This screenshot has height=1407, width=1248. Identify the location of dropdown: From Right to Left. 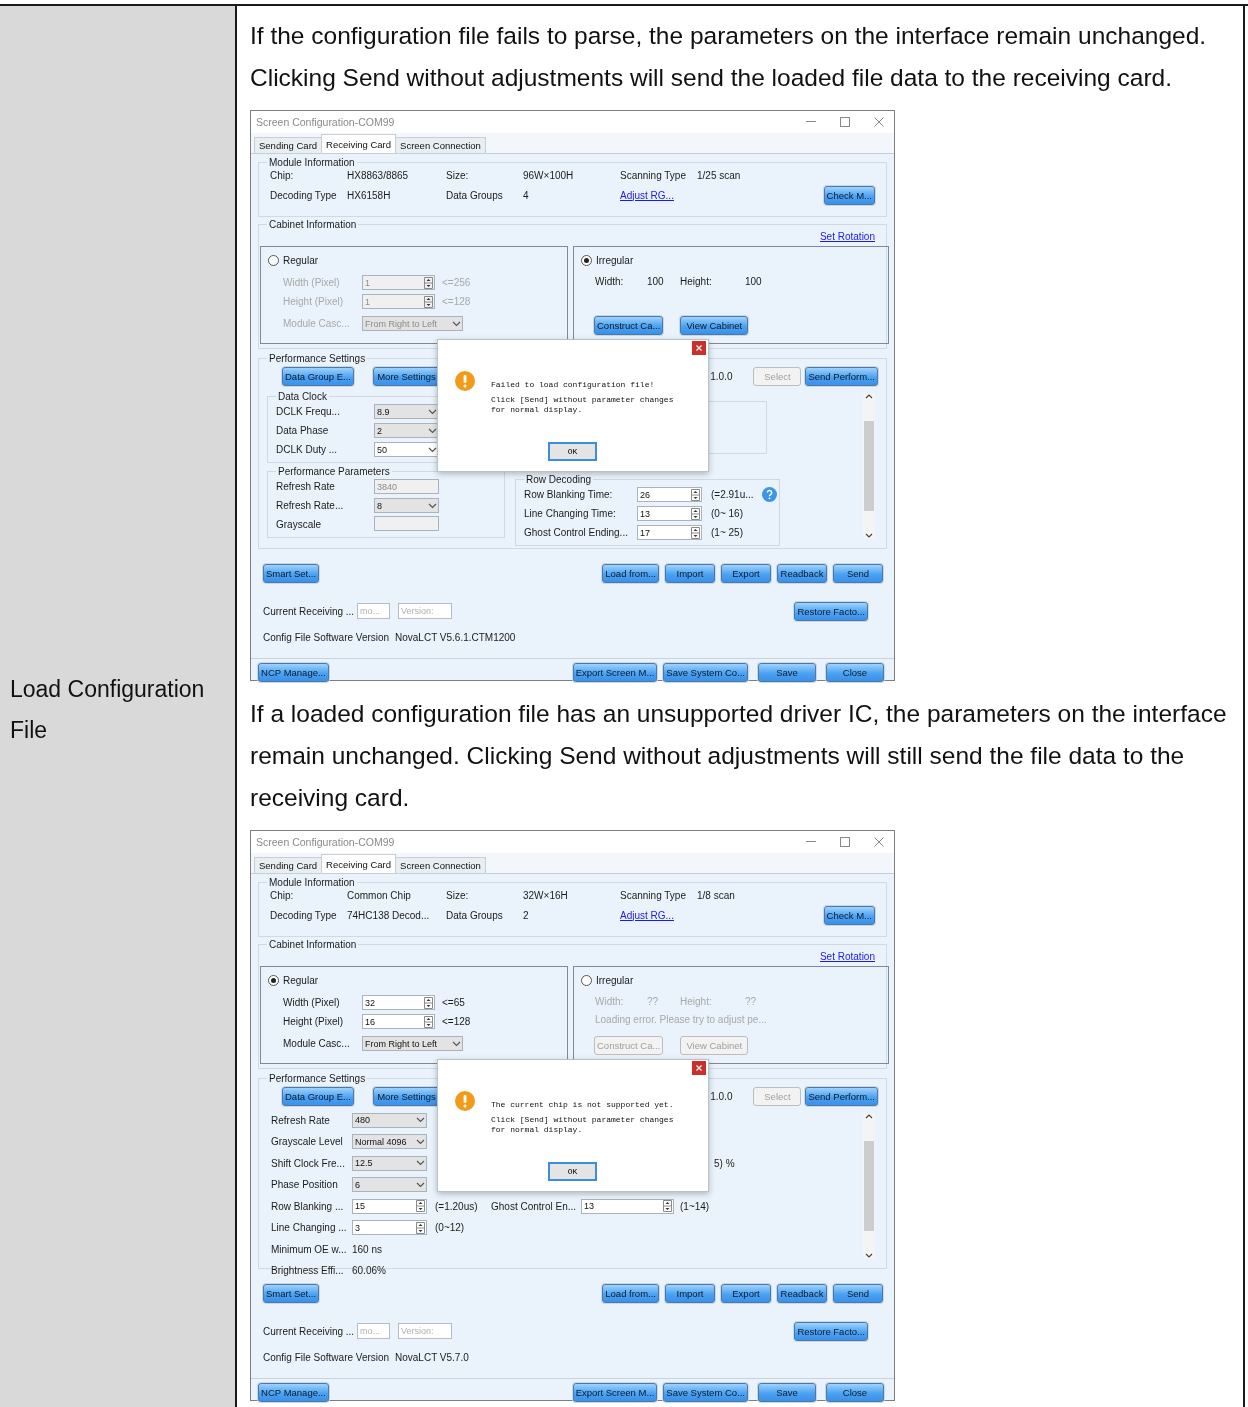
(412, 1043).